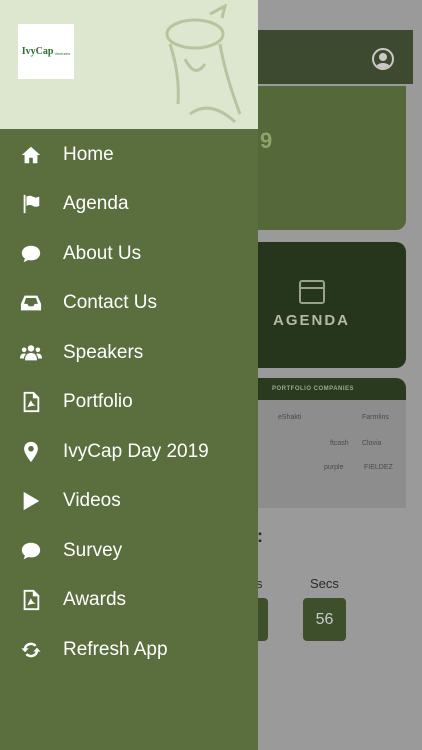 This screenshot has width=422, height=750. Describe the element at coordinates (375, 417) in the screenshot. I see `portfolio-logo: Farmlins` at that location.